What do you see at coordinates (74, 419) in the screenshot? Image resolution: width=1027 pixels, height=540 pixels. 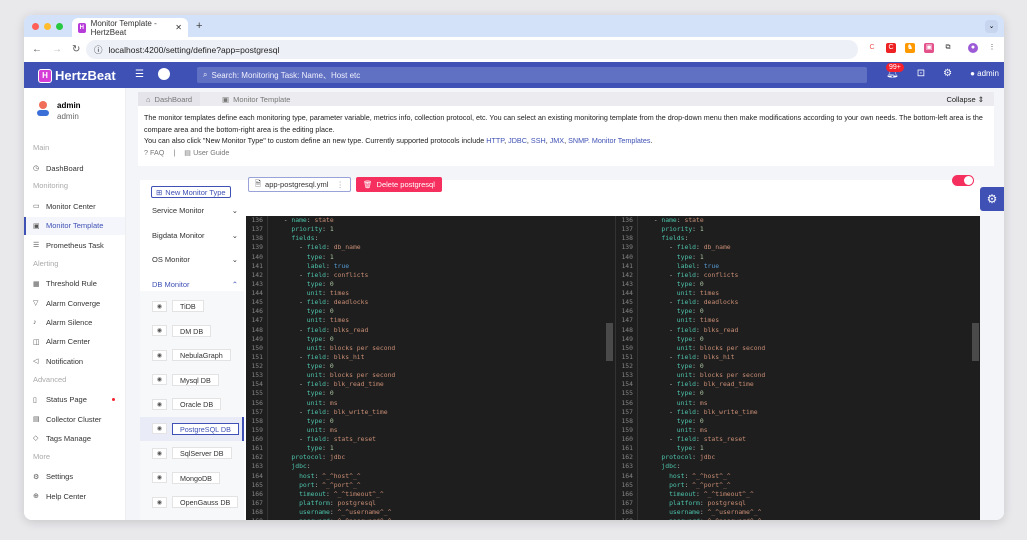 I see `sidebar-item: ▤ Collector Cluster` at bounding box center [74, 419].